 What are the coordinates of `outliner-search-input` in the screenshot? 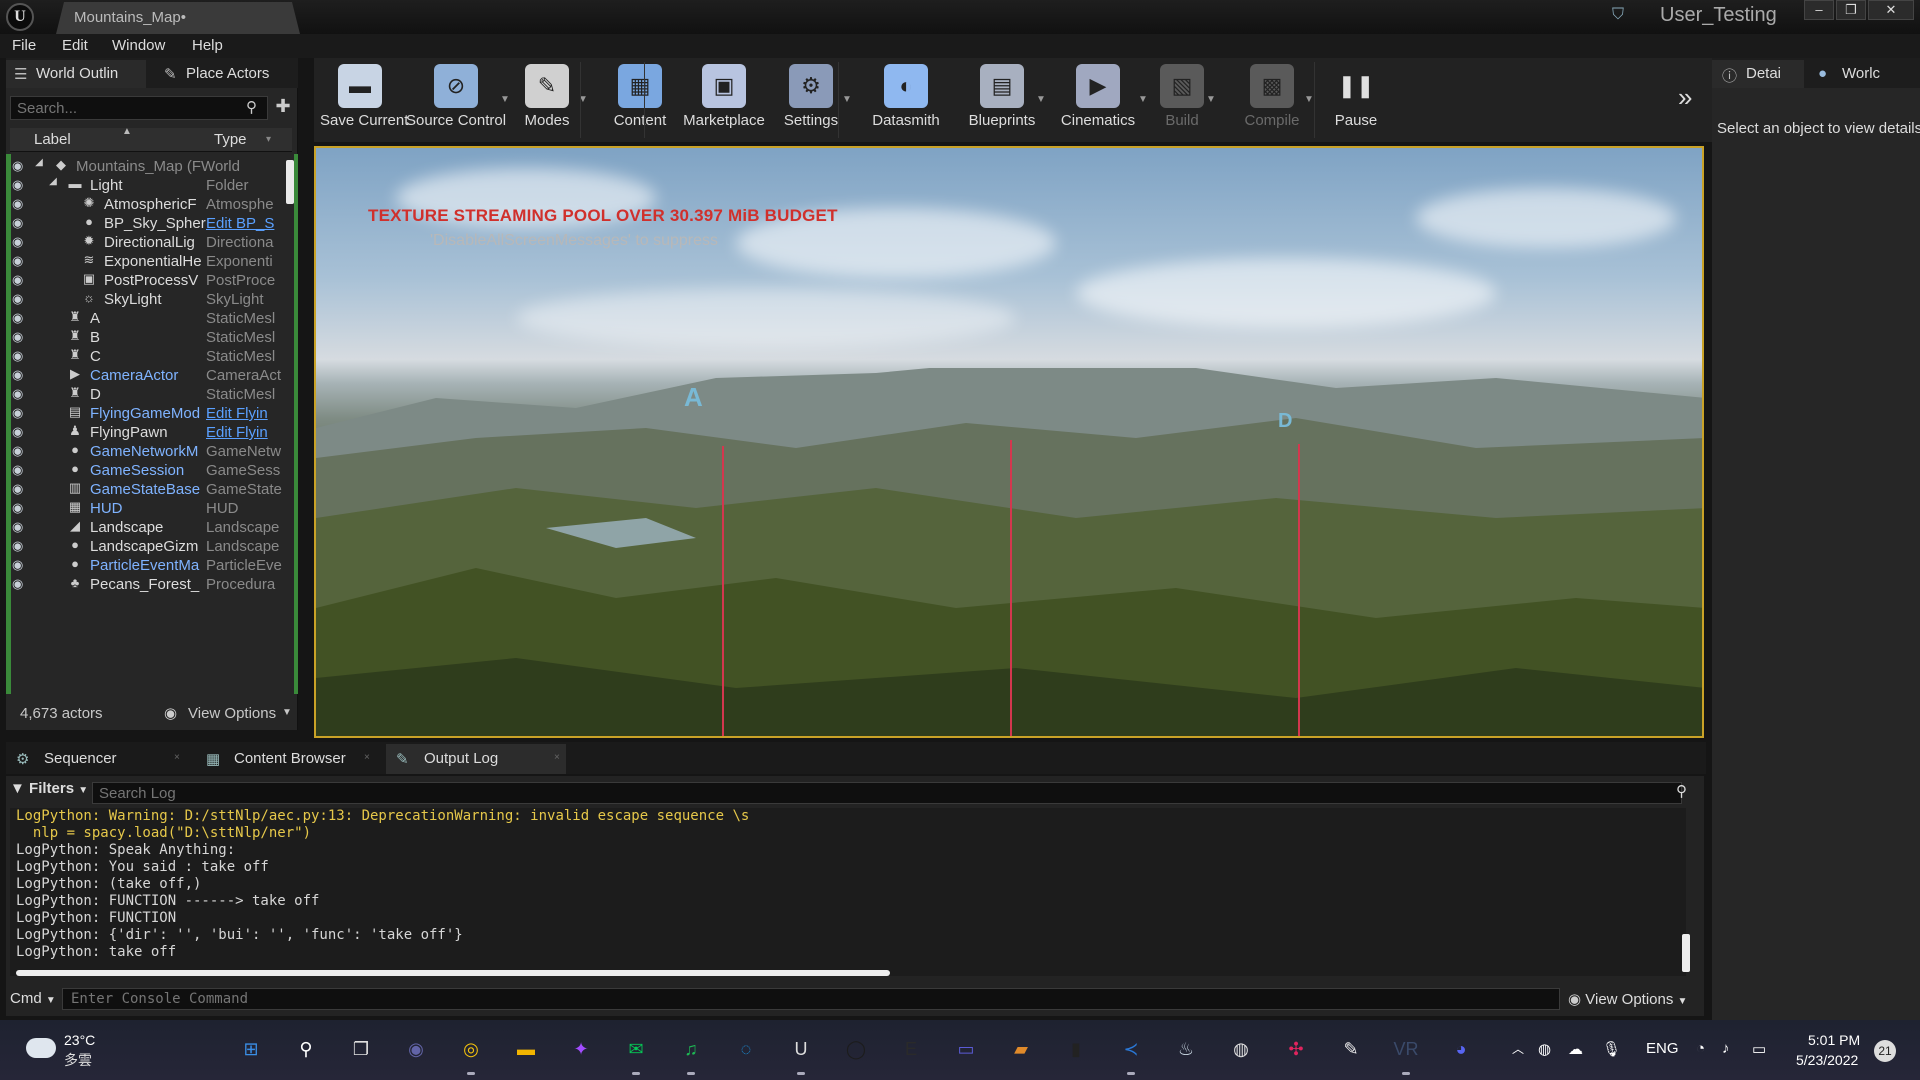 It's located at (139, 108).